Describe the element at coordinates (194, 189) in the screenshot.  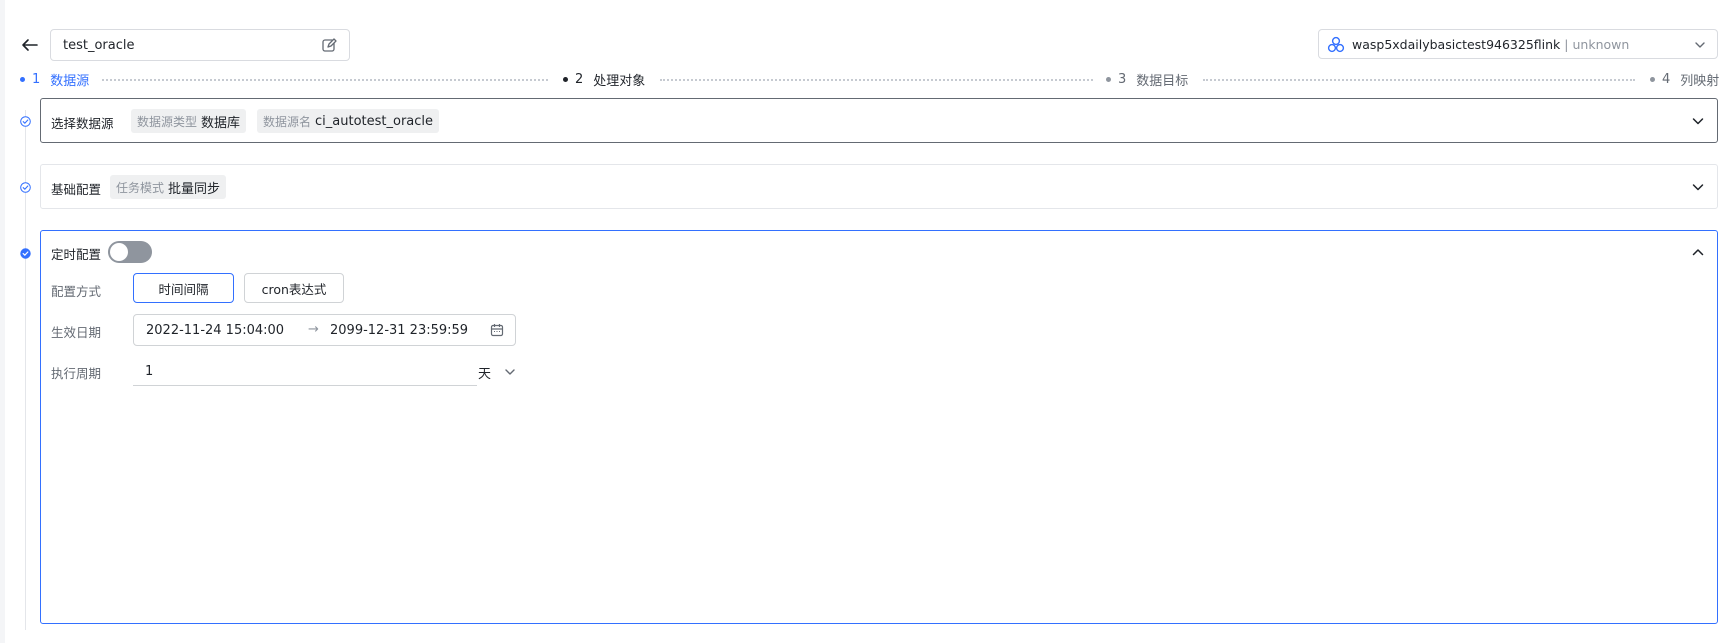
I see `tag-value: 批量同步` at that location.